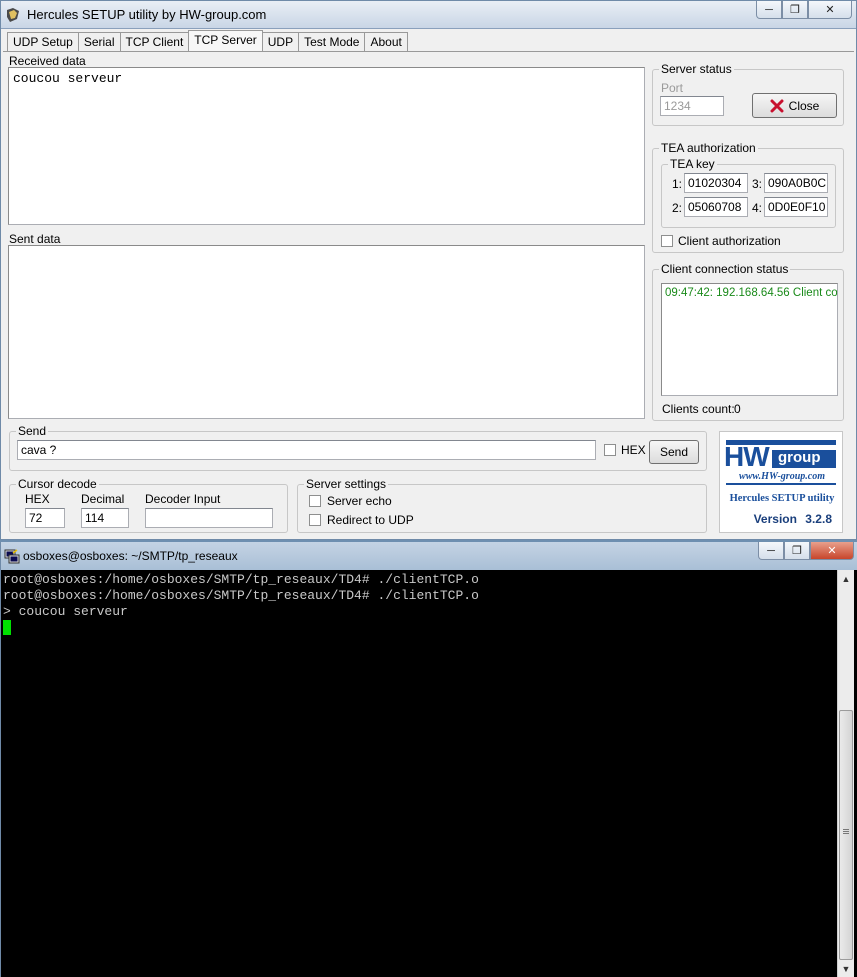  Describe the element at coordinates (35, 239) in the screenshot. I see `sent-data-label: Sent data` at that location.